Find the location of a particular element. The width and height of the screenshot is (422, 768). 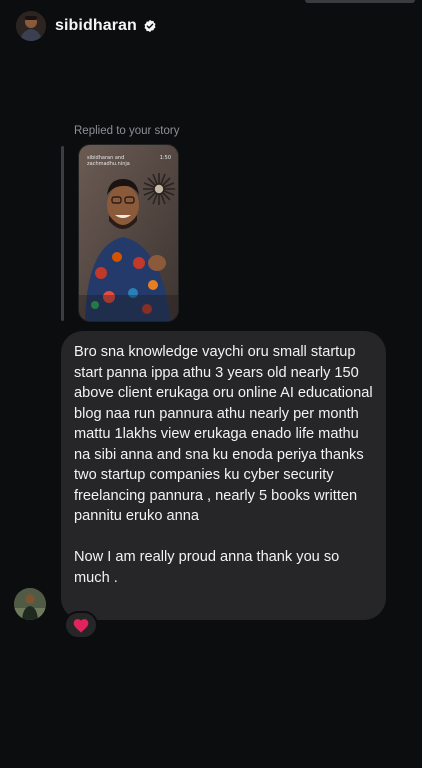

header-avatar is located at coordinates (31, 26).